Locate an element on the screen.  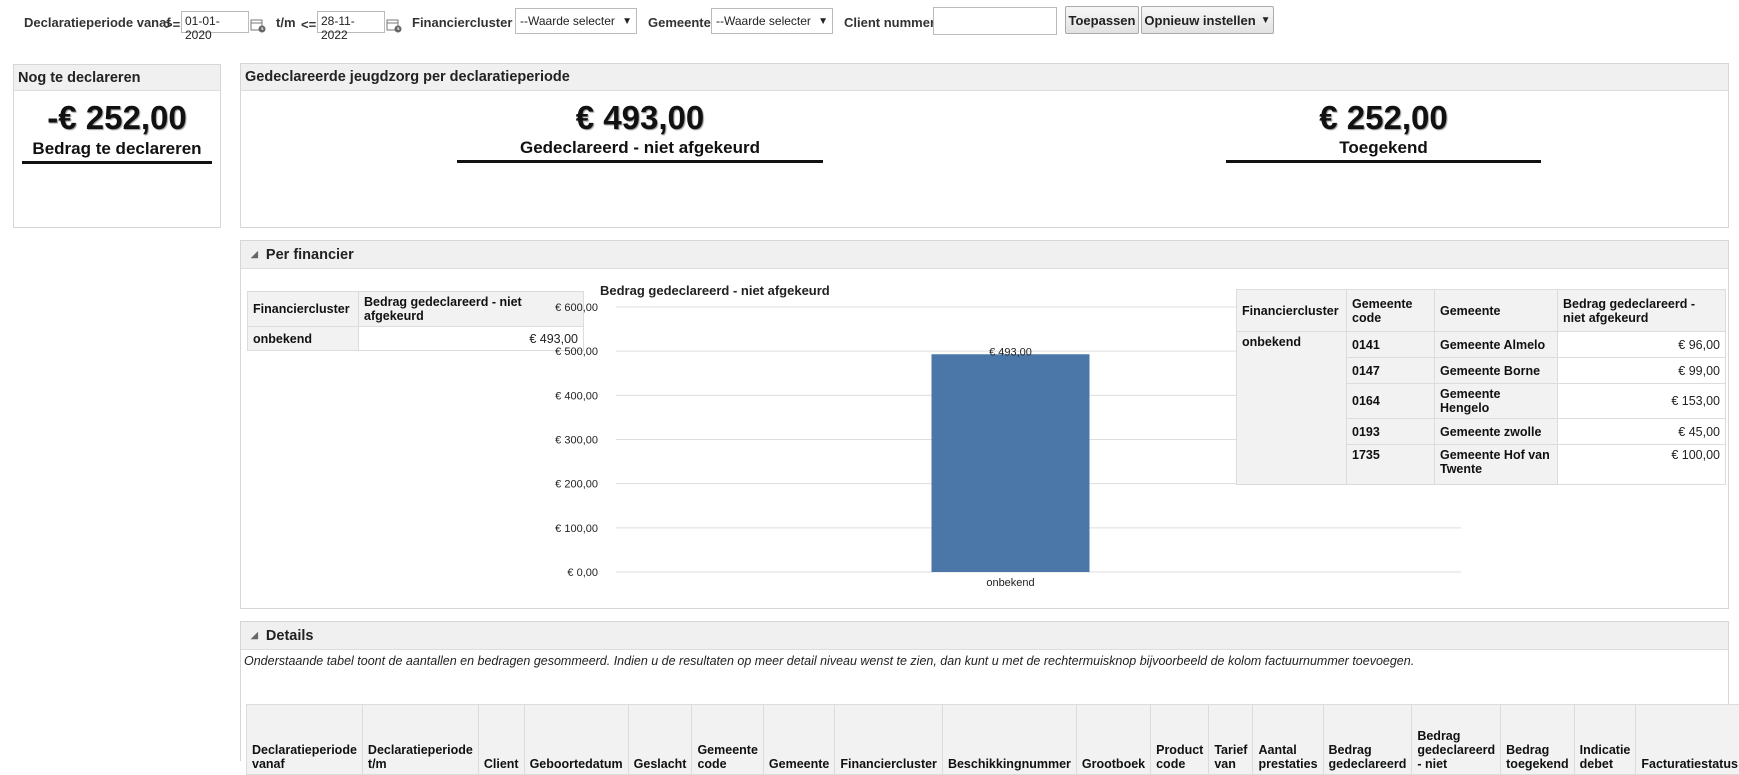
table-cell: 0193 is located at coordinates (1391, 432).